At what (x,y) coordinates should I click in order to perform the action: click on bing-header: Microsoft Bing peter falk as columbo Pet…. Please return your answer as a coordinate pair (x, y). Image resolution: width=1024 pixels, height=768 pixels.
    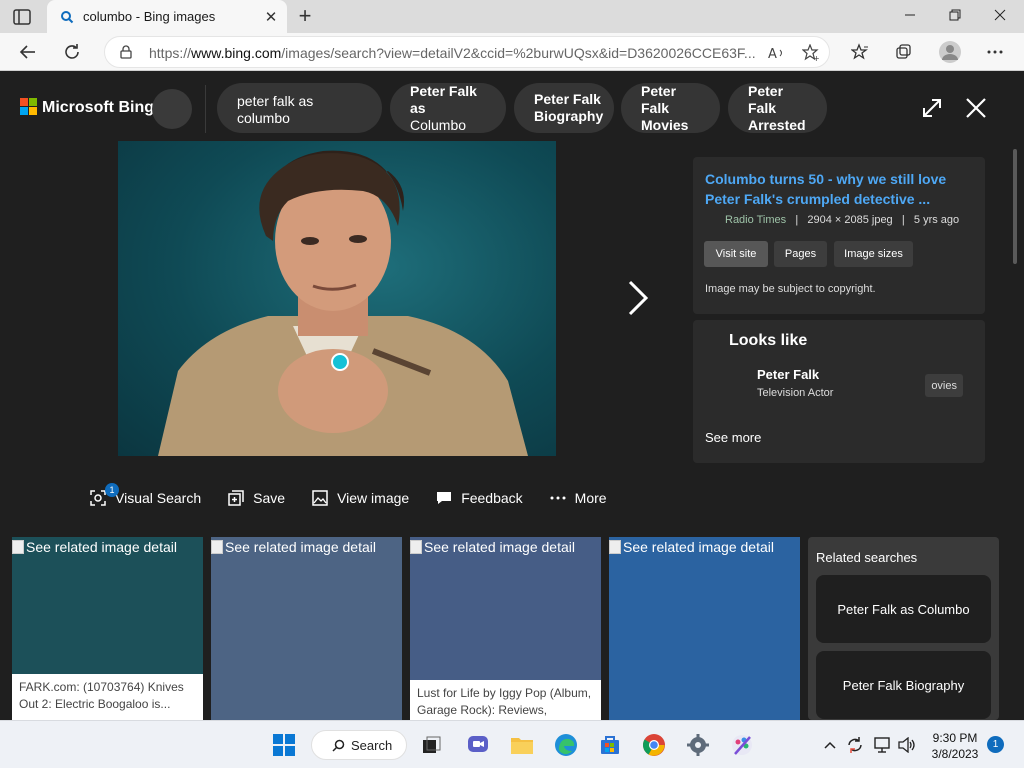
    Looking at the image, I should click on (512, 107).